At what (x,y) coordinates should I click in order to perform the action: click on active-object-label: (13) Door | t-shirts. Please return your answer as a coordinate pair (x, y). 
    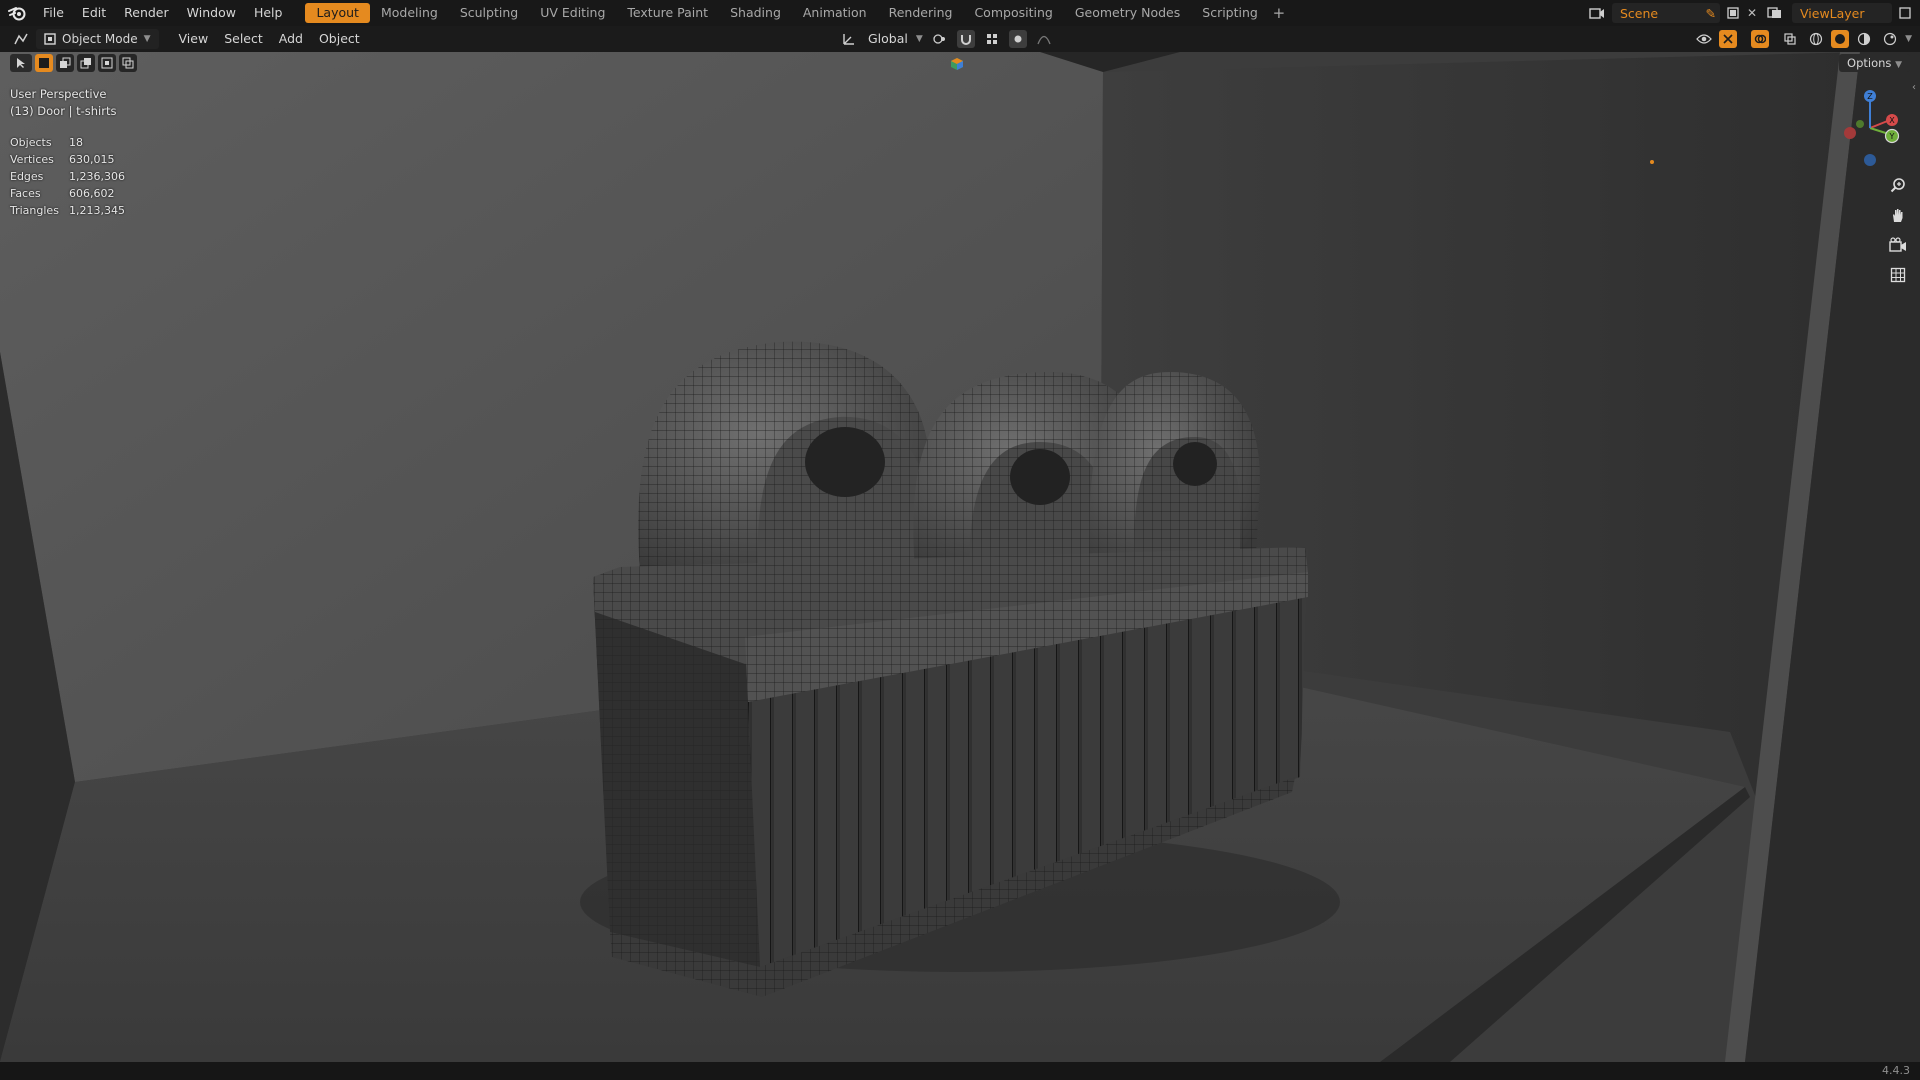
    Looking at the image, I should click on (63, 111).